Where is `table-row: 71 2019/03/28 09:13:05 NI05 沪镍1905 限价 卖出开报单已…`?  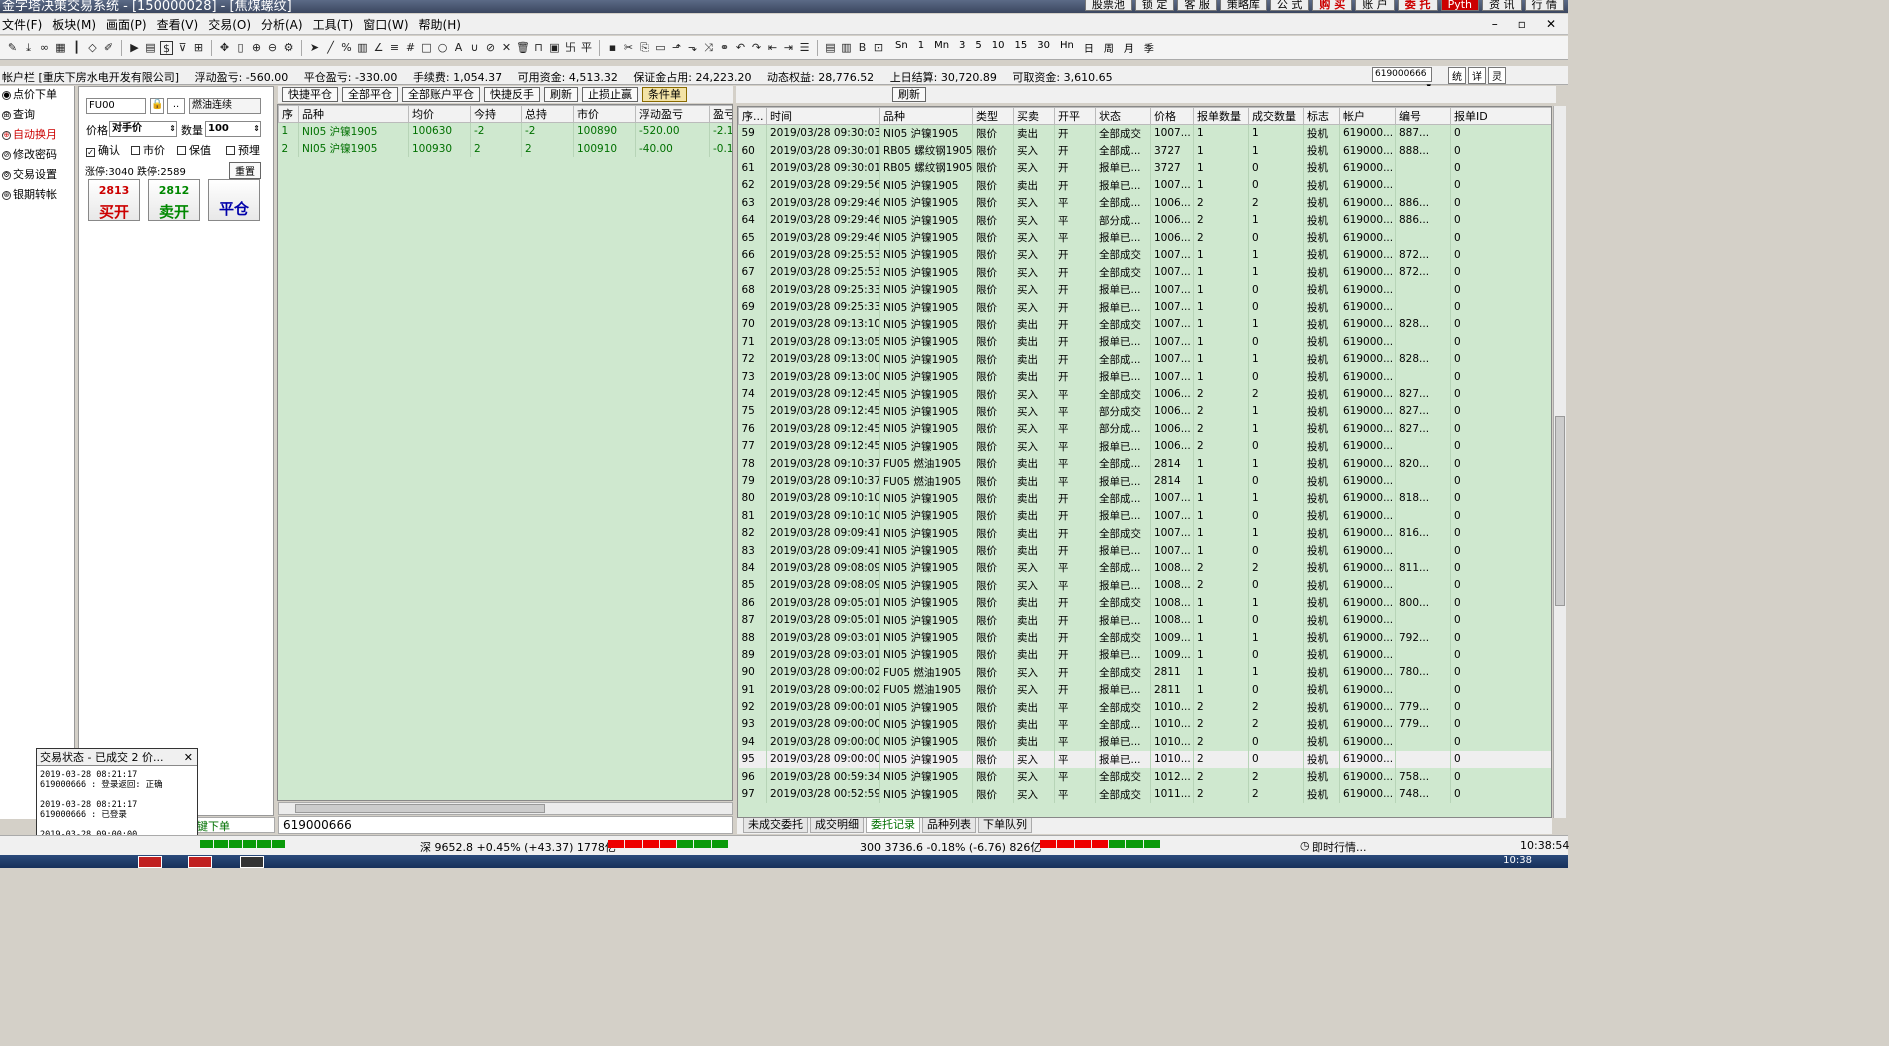
table-row: 71 2019/03/28 09:13:05 NI05 沪镍1905 限价 卖出开报单已… is located at coordinates (1144, 342).